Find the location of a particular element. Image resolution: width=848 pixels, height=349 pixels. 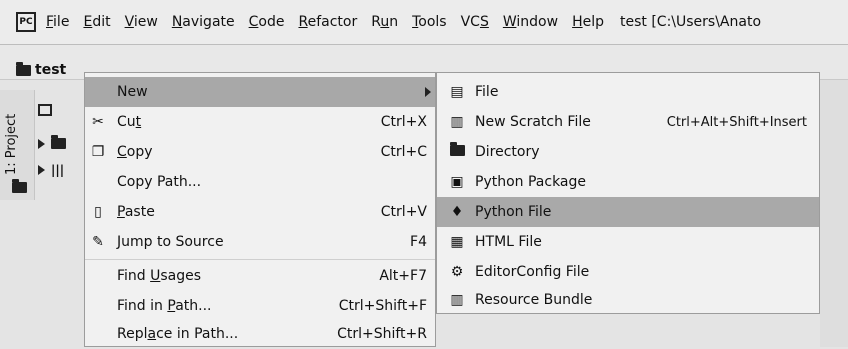

shortcut: Ctrl+V is located at coordinates (403, 212).